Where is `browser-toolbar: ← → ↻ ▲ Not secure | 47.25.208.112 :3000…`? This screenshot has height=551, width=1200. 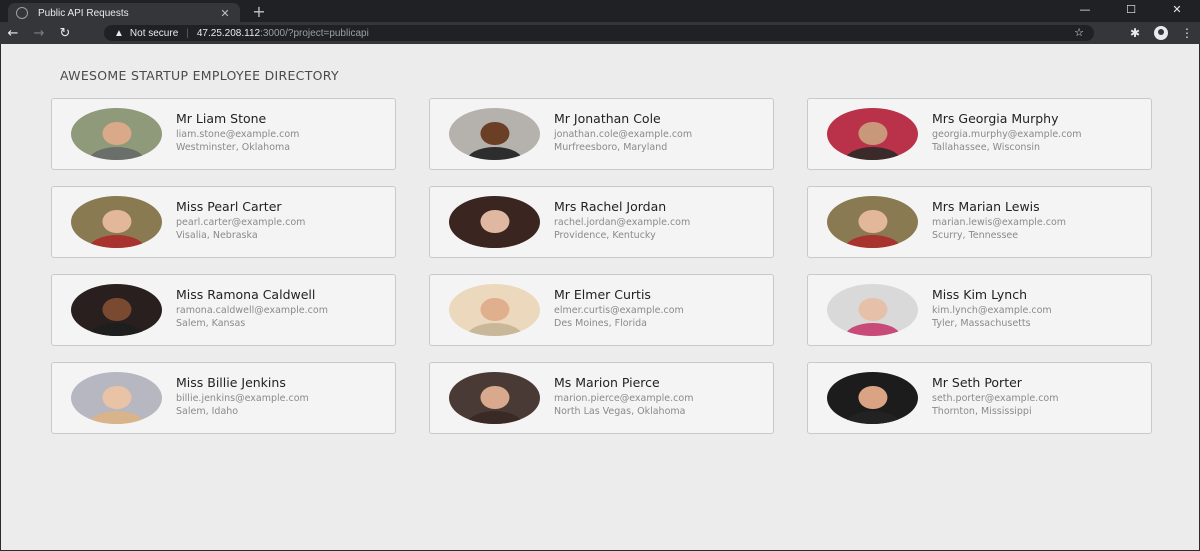
browser-toolbar: ← → ↻ ▲ Not secure | 47.25.208.112 :3000… is located at coordinates (600, 33).